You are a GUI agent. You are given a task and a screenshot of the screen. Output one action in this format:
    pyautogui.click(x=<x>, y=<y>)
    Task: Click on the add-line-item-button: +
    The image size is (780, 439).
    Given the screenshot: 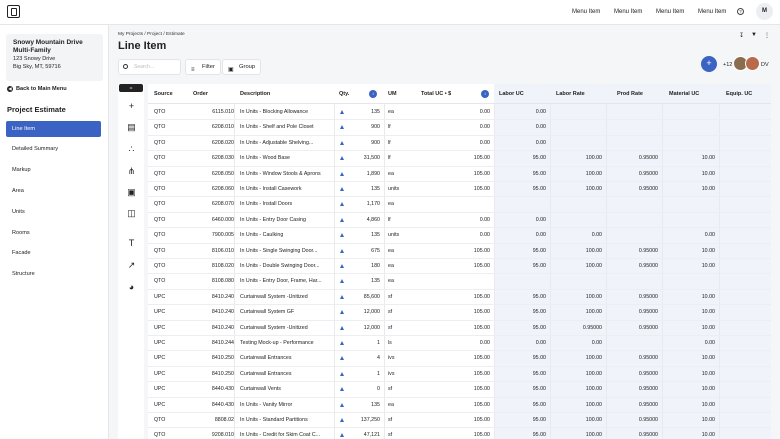 What is the action you would take?
    pyautogui.click(x=709, y=64)
    